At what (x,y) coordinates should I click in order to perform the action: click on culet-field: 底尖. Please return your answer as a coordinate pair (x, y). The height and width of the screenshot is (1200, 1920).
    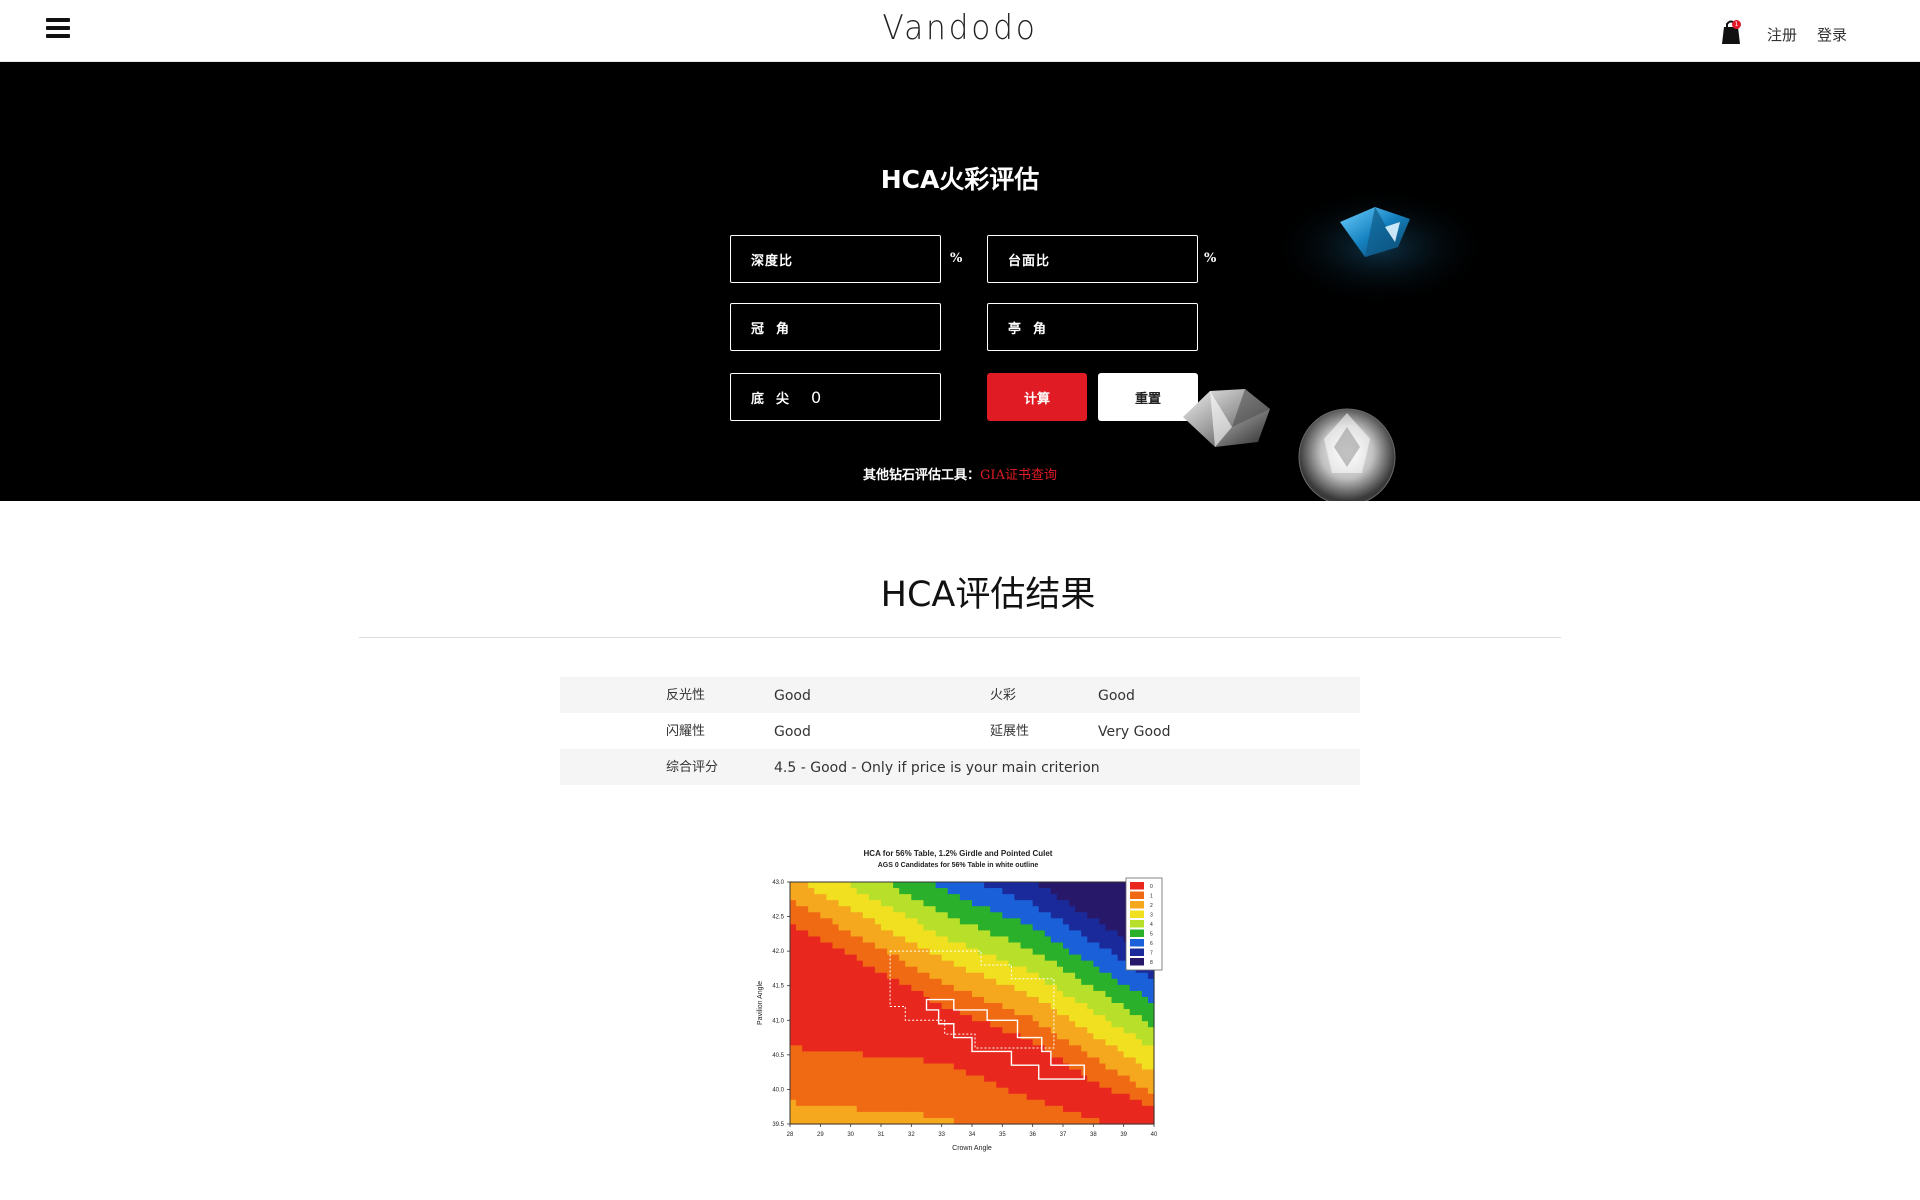
    Looking at the image, I should click on (835, 397).